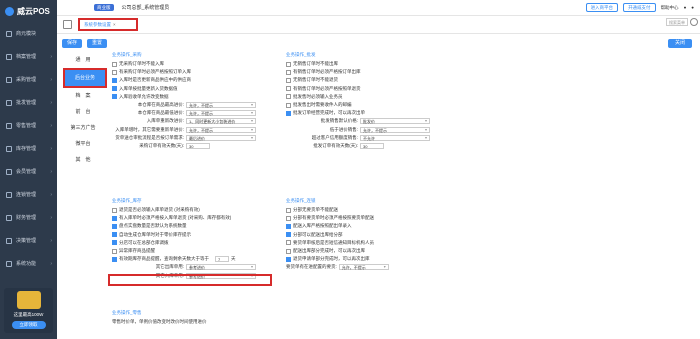 The height and width of the screenshot is (339, 700). I want to click on user-icon: ●, so click(692, 7).